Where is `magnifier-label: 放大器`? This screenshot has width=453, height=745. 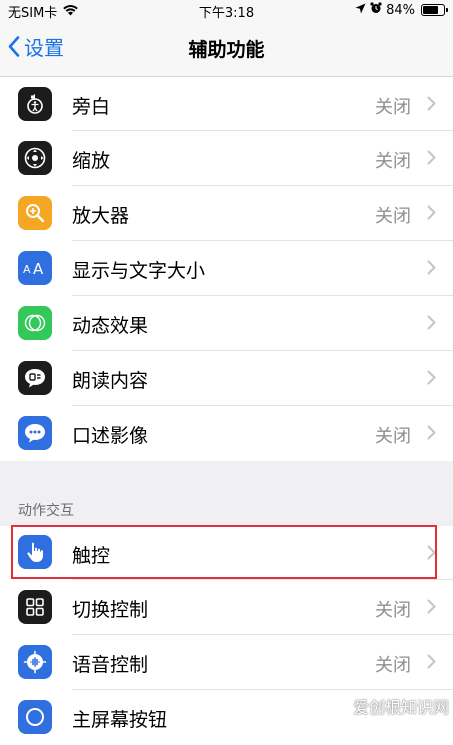
magnifier-label: 放大器 is located at coordinates (101, 216).